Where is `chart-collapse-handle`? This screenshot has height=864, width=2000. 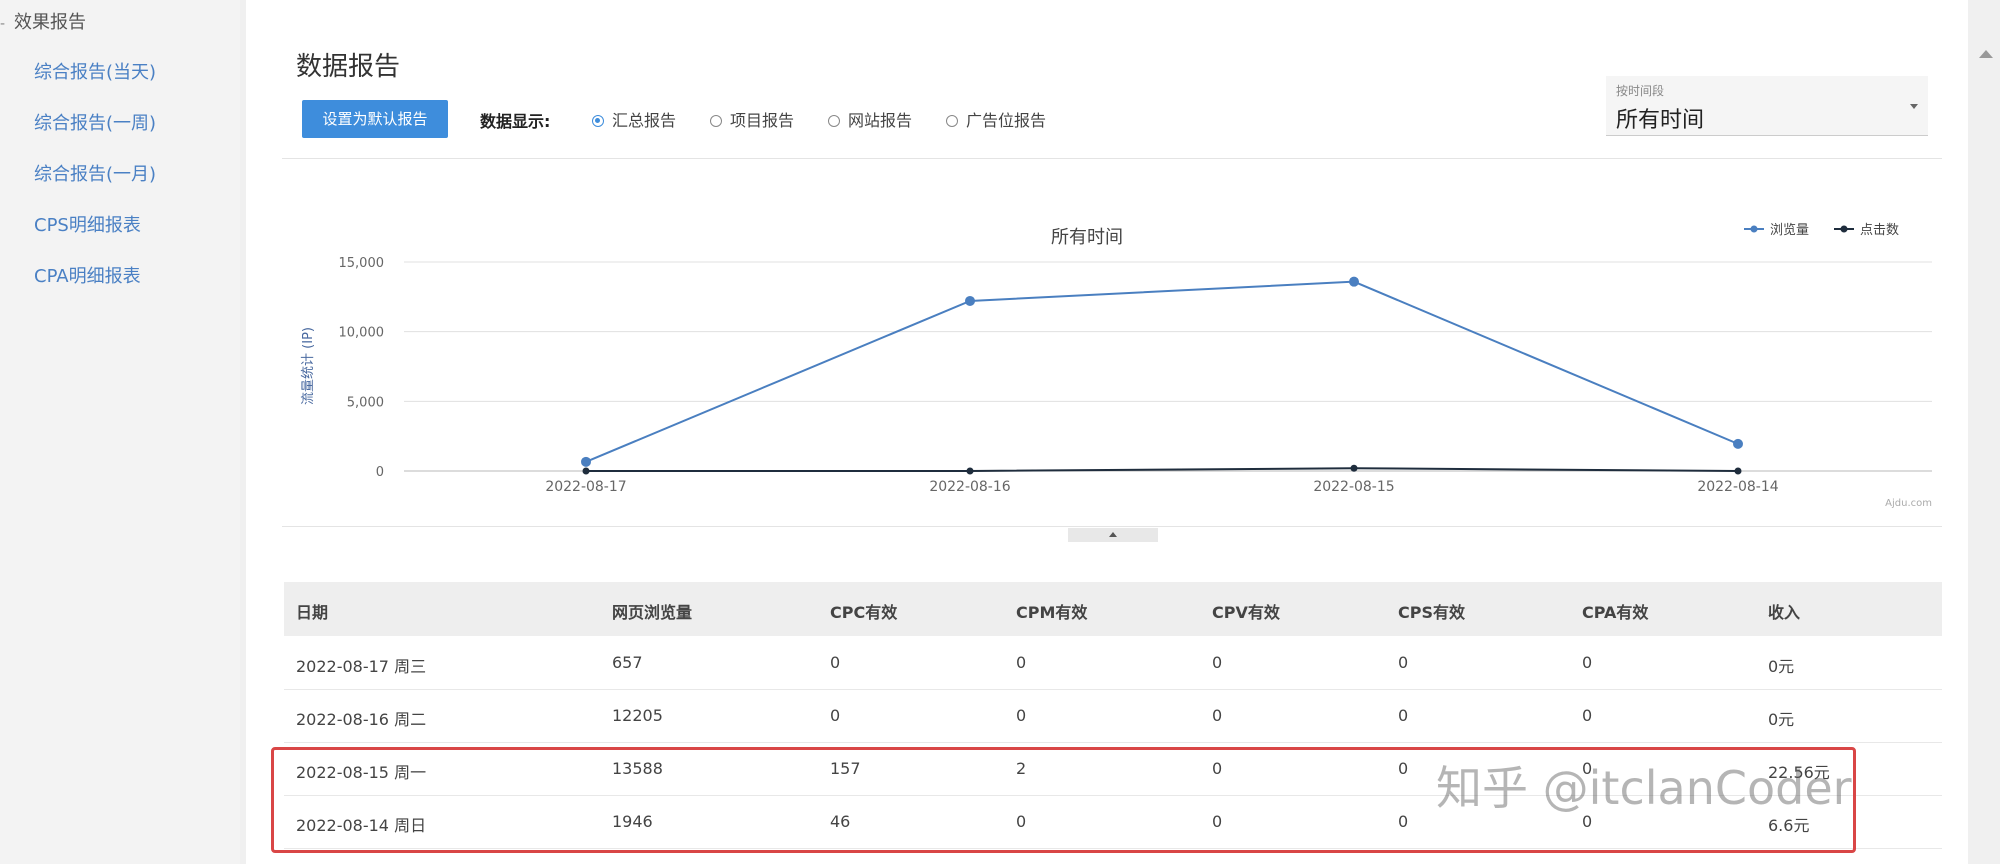 chart-collapse-handle is located at coordinates (1113, 535).